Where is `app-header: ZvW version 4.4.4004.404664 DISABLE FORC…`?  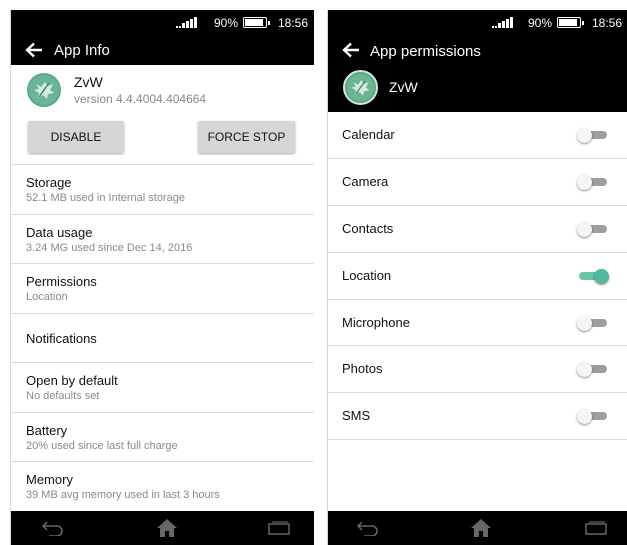 app-header: ZvW version 4.4.4004.404664 DISABLE FORC… is located at coordinates (162, 115).